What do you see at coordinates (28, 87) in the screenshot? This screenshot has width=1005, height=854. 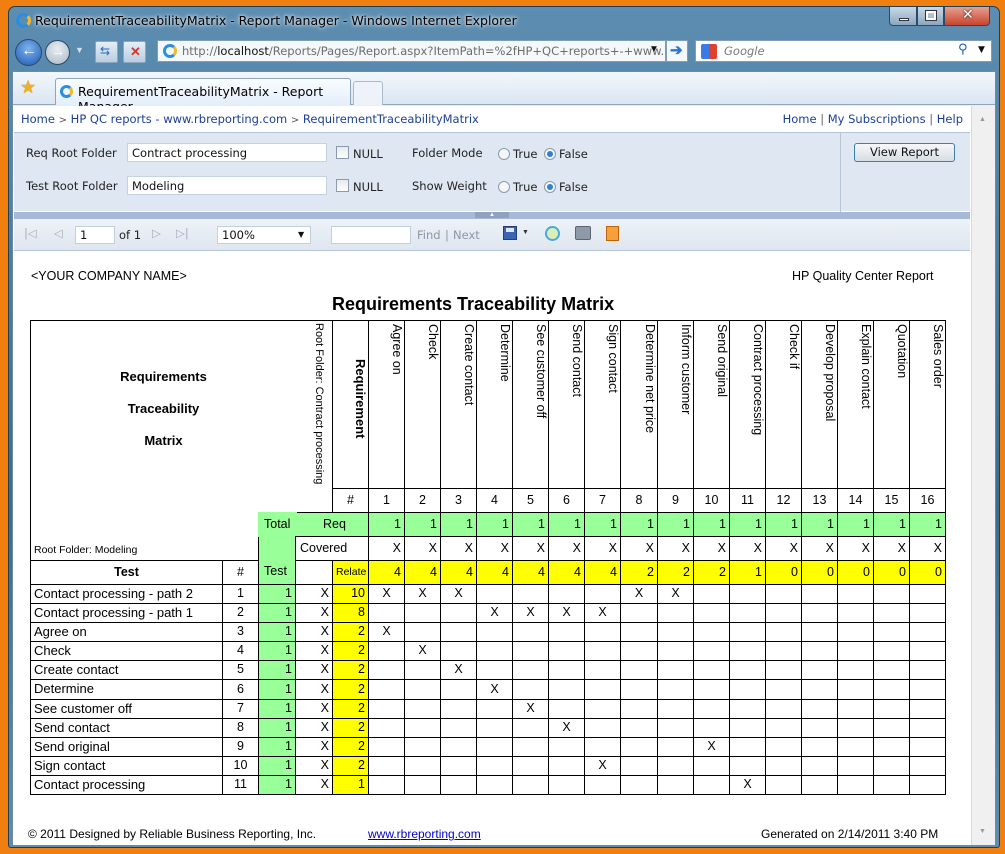 I see `favorites-star-icon: ★` at bounding box center [28, 87].